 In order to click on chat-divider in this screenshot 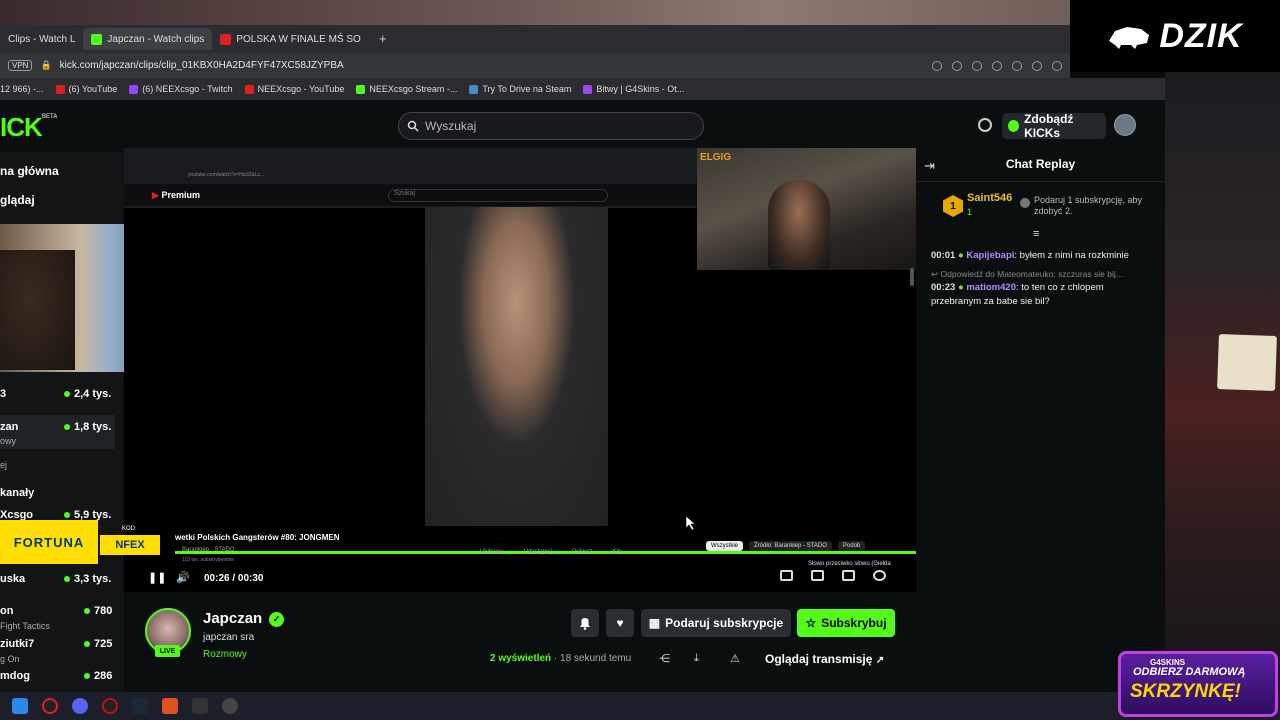, I will do `click(1040, 181)`.